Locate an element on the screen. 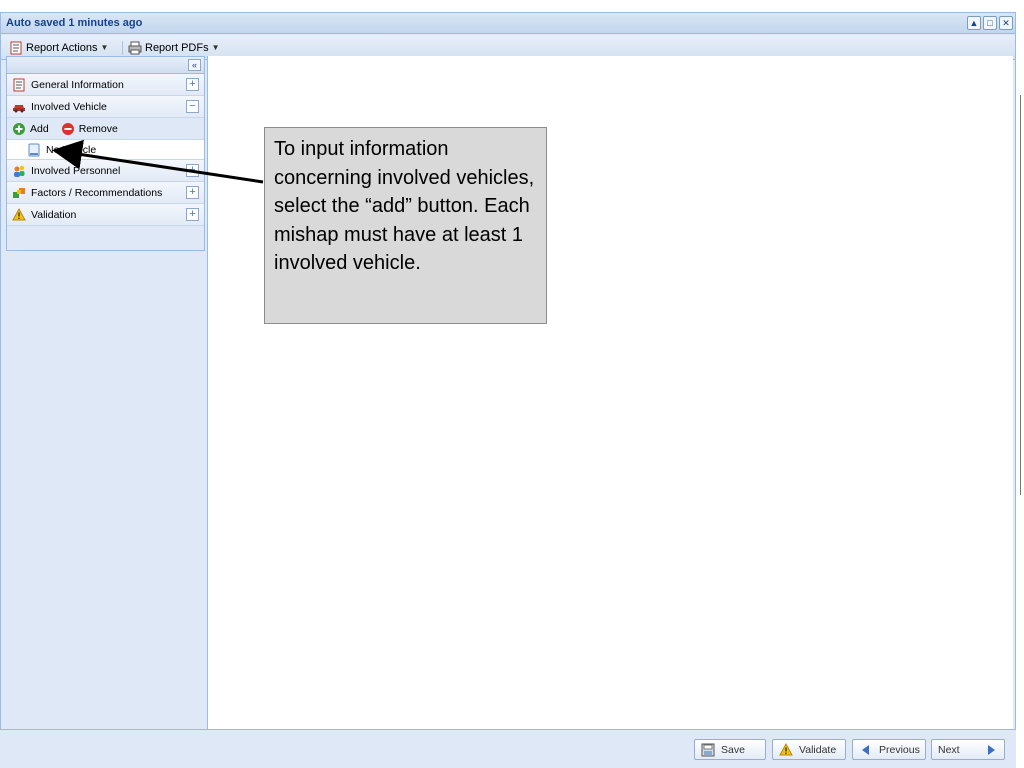 The image size is (1024, 768). toolbar-separator is located at coordinates (122, 48).